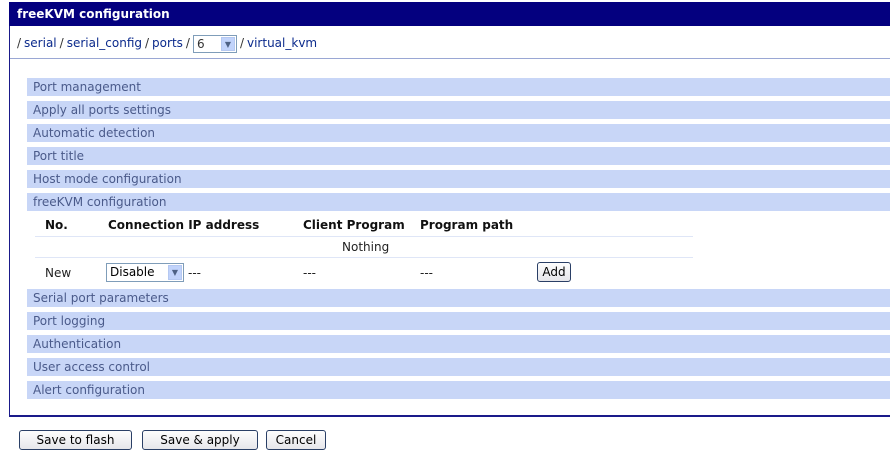 The width and height of the screenshot is (890, 453). What do you see at coordinates (458, 344) in the screenshot?
I see `section-authentication: Authentication` at bounding box center [458, 344].